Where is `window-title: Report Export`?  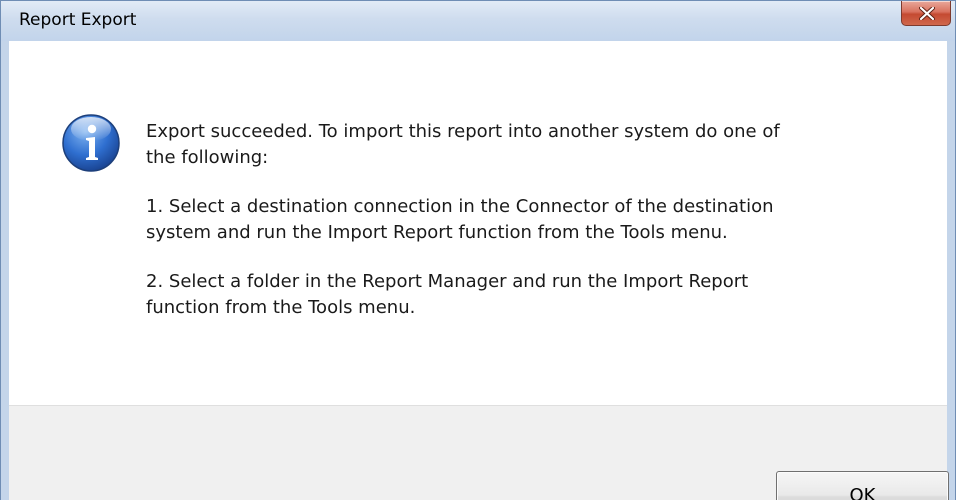 window-title: Report Export is located at coordinates (78, 20).